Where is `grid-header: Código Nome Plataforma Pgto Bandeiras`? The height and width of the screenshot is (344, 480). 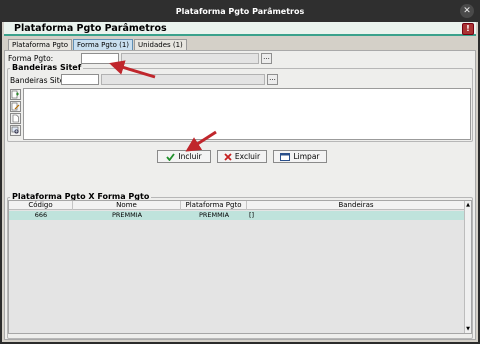
grid-header: Código Nome Plataforma Pgto Bandeiras is located at coordinates (237, 205).